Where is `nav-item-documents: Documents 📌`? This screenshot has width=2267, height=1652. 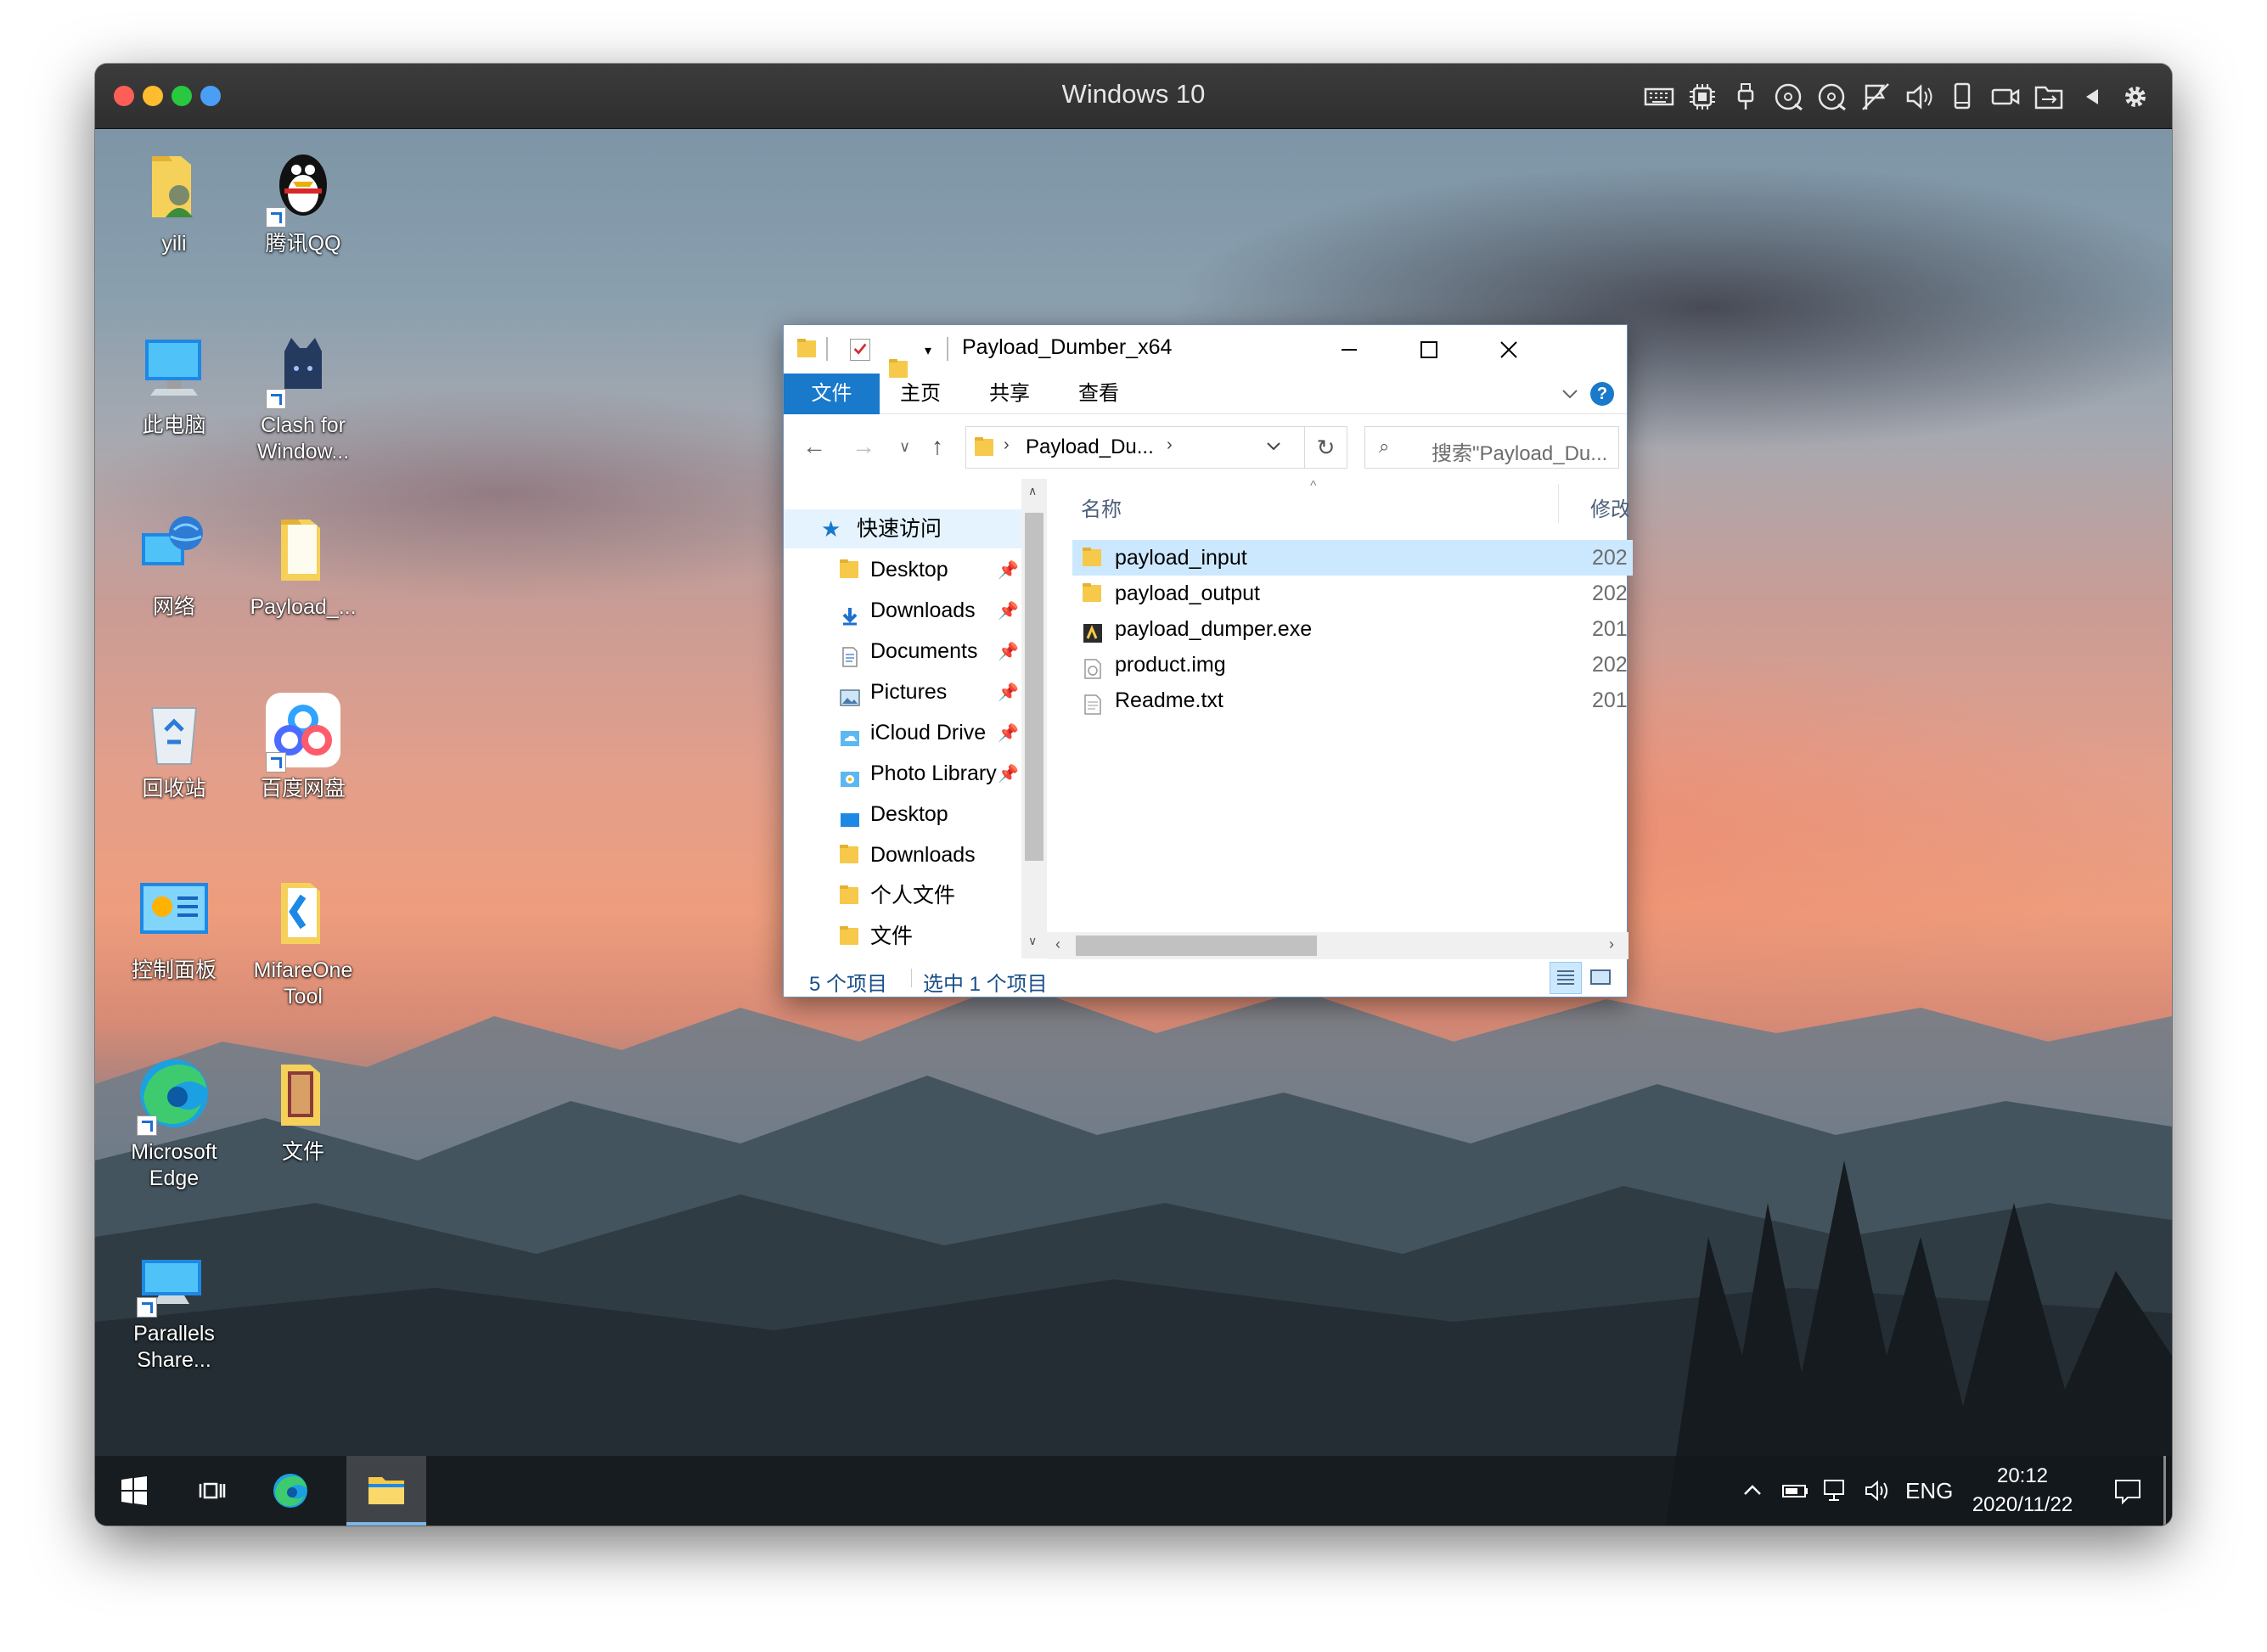 nav-item-documents: Documents 📌 is located at coordinates (907, 651).